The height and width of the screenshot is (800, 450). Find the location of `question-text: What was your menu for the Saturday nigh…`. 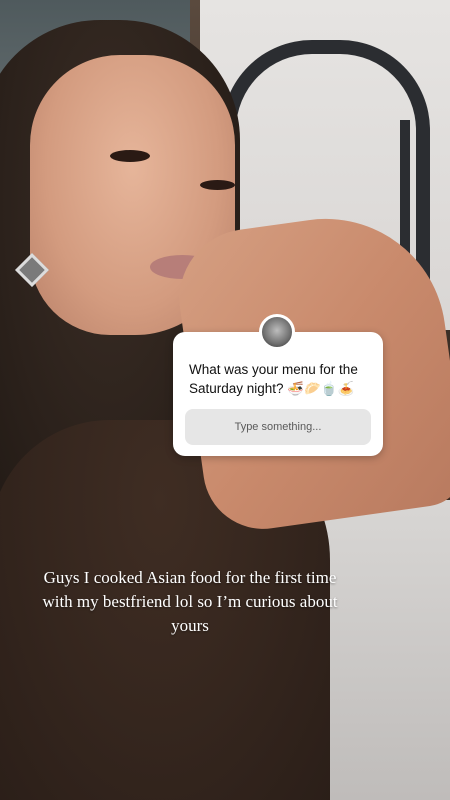

question-text: What was your menu for the Saturday nigh… is located at coordinates (273, 379).